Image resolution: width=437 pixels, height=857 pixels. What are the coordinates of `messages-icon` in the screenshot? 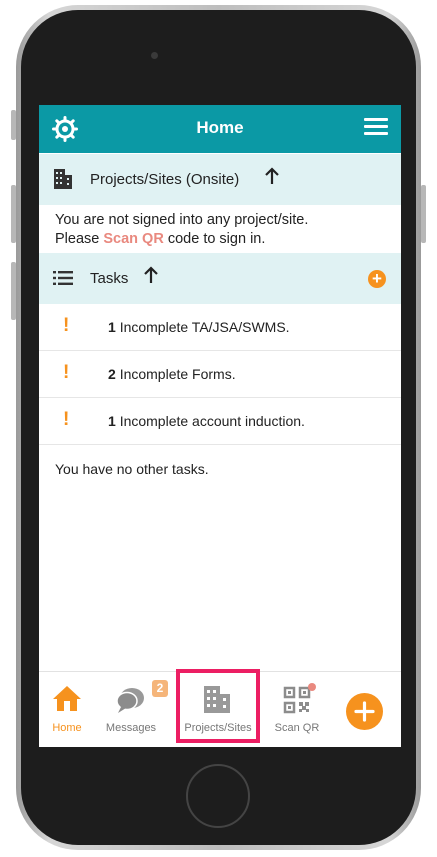 It's located at (130, 700).